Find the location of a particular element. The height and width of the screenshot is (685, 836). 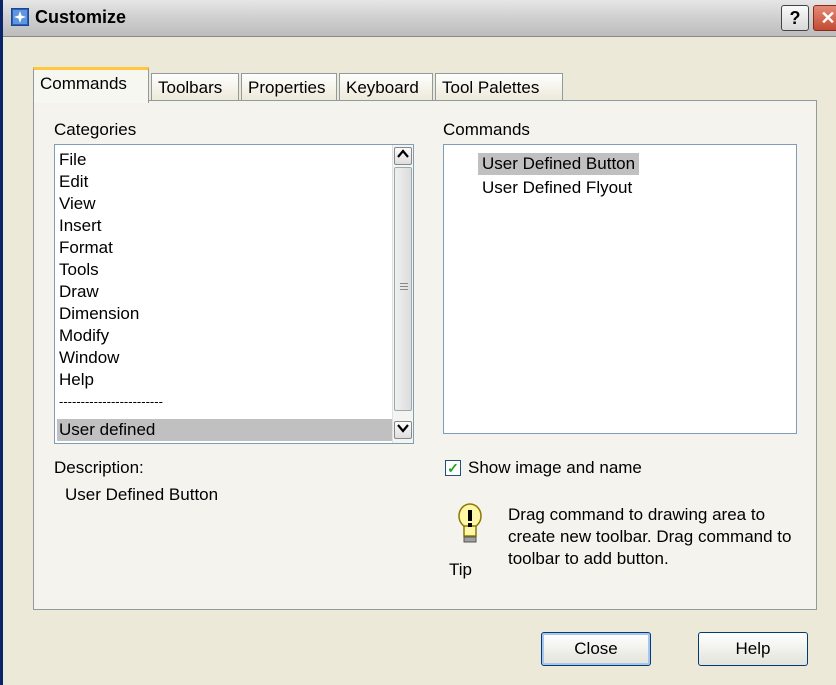

description-value: User Defined Button is located at coordinates (142, 494).